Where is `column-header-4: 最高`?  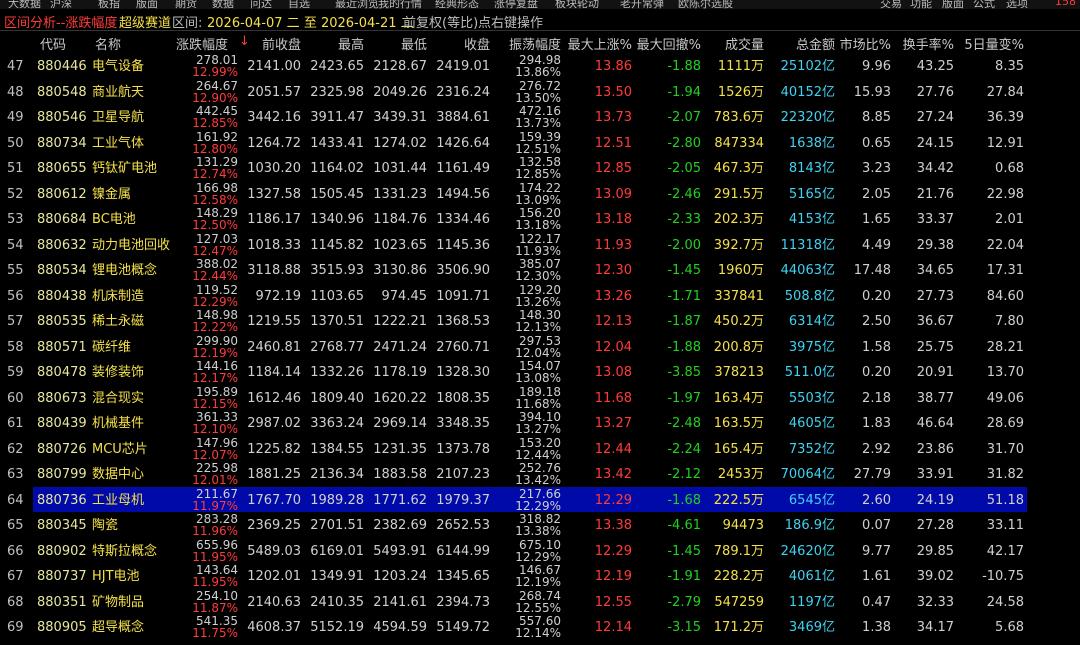 column-header-4: 最高 is located at coordinates (351, 43).